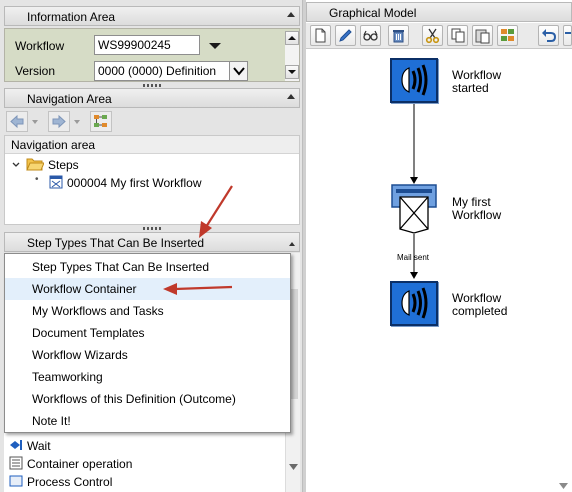 Image resolution: width=572 pixels, height=492 pixels. Describe the element at coordinates (56, 182) in the screenshot. I see `workflow-step-icon` at that location.